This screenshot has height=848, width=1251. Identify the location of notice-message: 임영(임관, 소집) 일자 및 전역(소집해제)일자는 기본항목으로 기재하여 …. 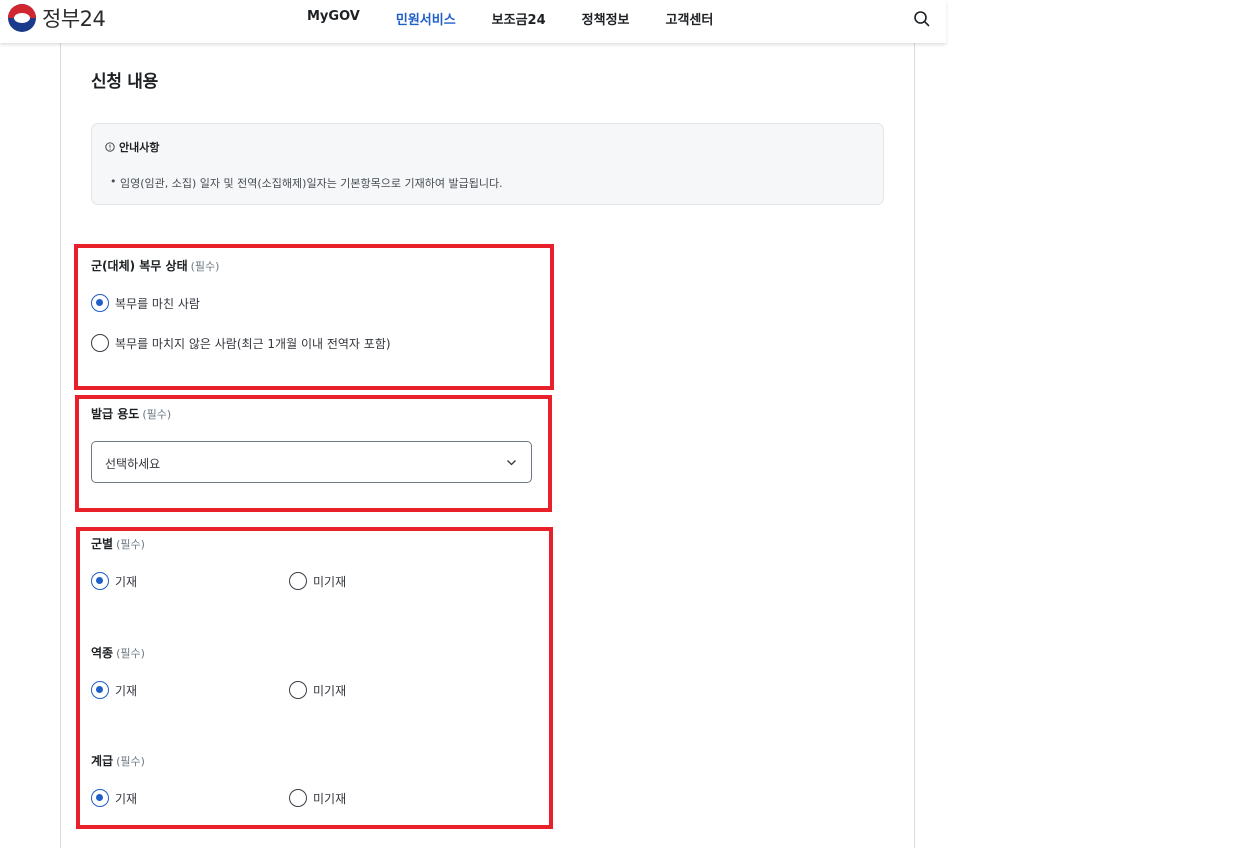
(311, 183).